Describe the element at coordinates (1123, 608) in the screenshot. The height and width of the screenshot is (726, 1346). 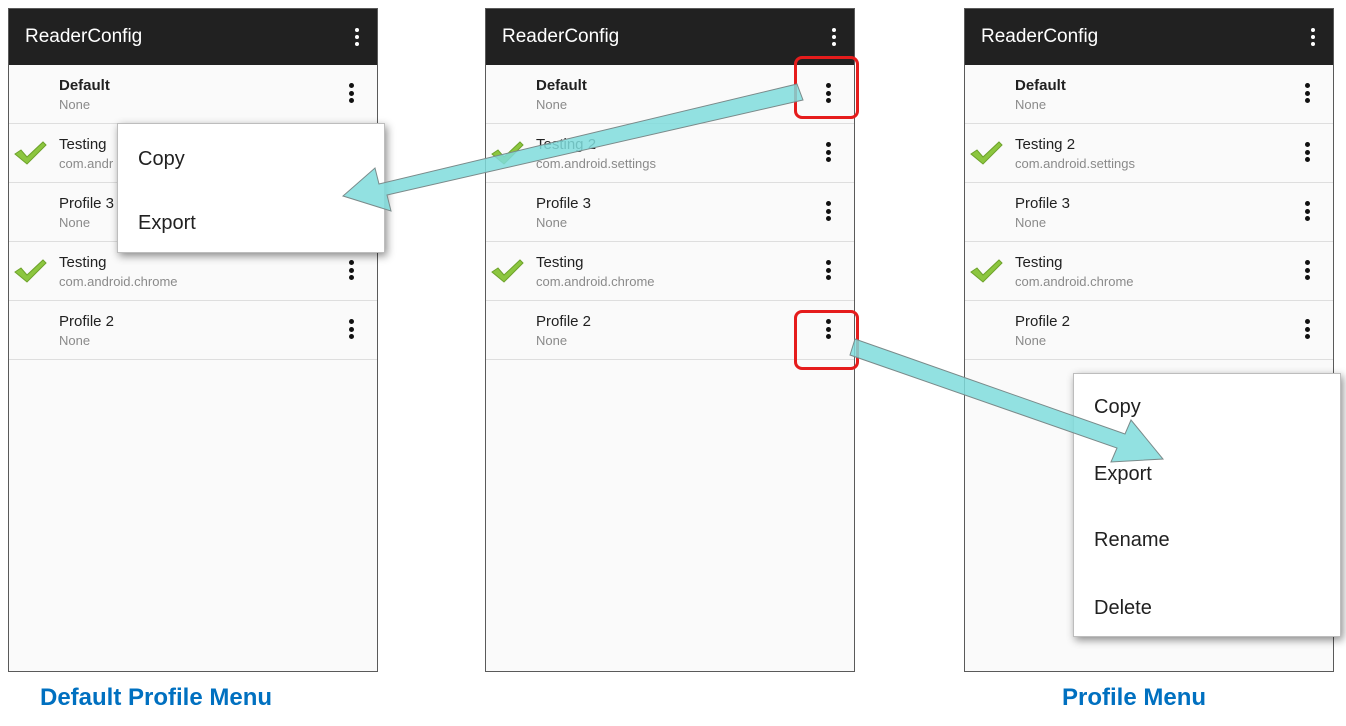
I see `menu-item-delete: Delete` at that location.